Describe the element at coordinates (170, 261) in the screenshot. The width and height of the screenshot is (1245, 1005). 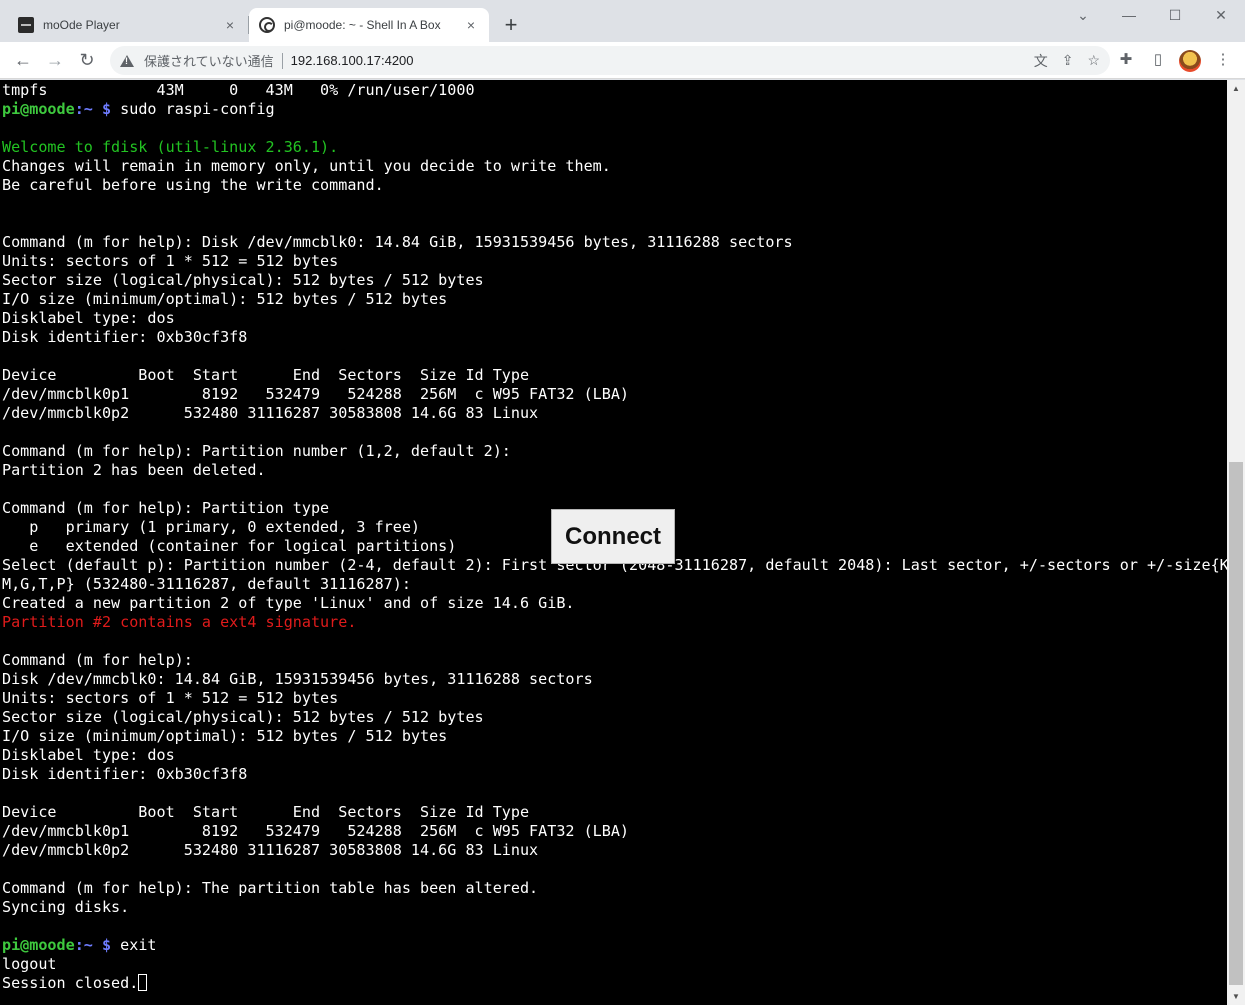
I see `terminal-line-text: Units: sectors of 1 * 512 = 512 bytes` at that location.